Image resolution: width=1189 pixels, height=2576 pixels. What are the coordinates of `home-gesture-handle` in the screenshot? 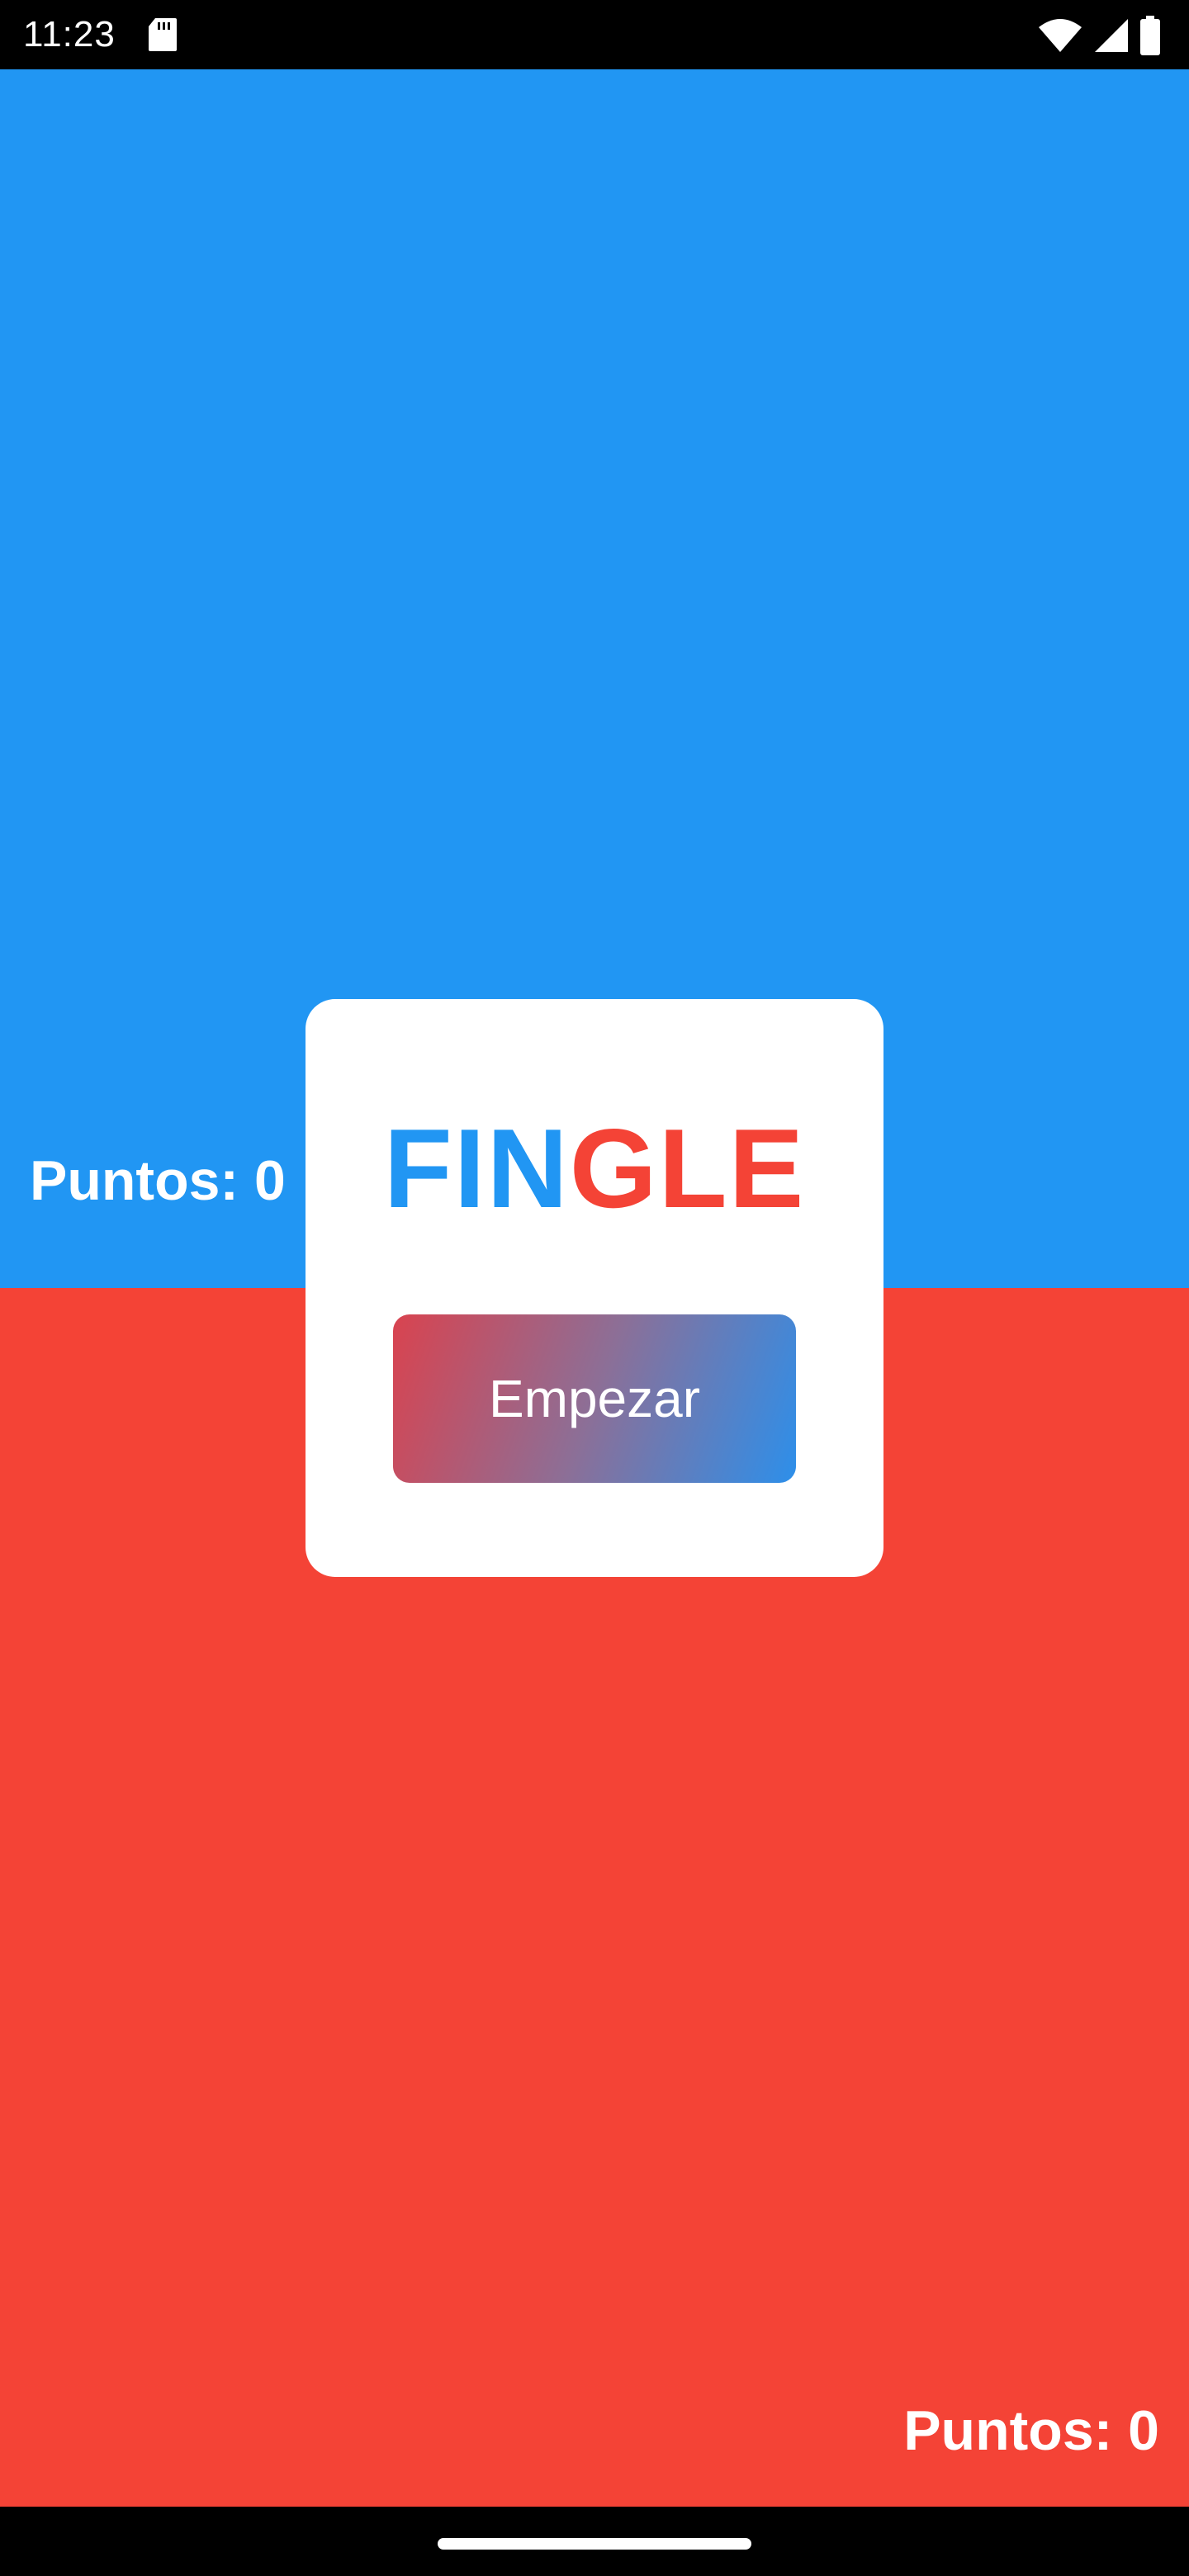 It's located at (594, 2544).